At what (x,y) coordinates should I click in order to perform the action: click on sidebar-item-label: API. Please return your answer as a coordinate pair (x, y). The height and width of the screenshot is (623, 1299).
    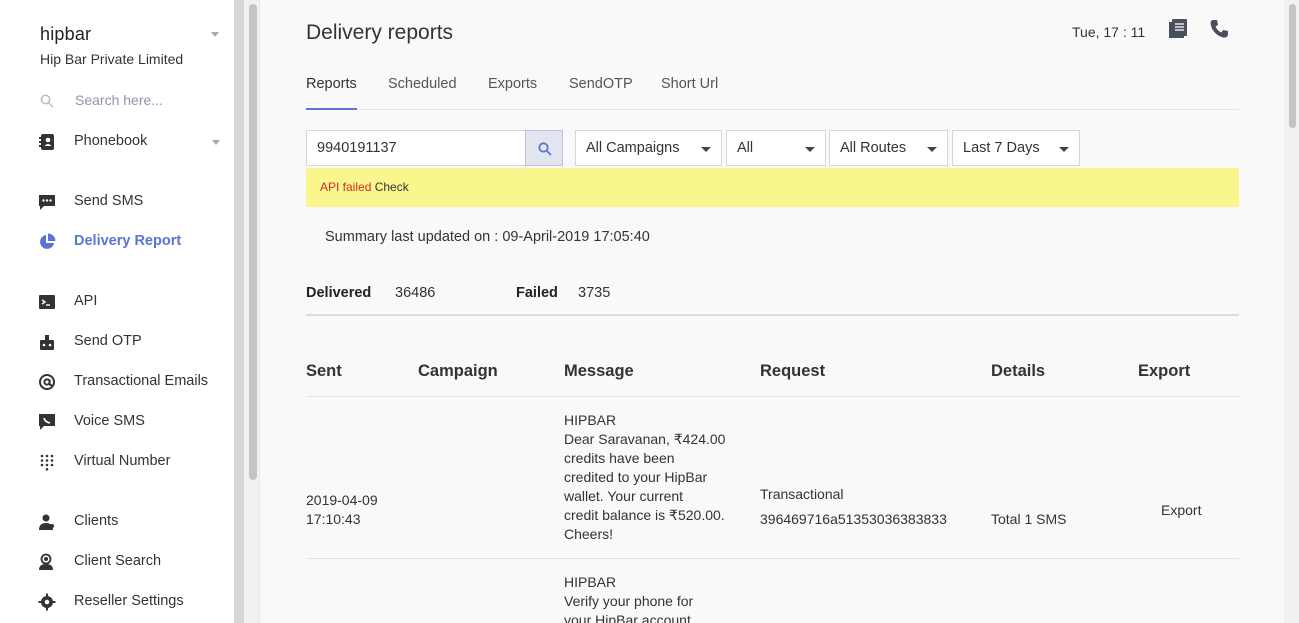
    Looking at the image, I should click on (86, 301).